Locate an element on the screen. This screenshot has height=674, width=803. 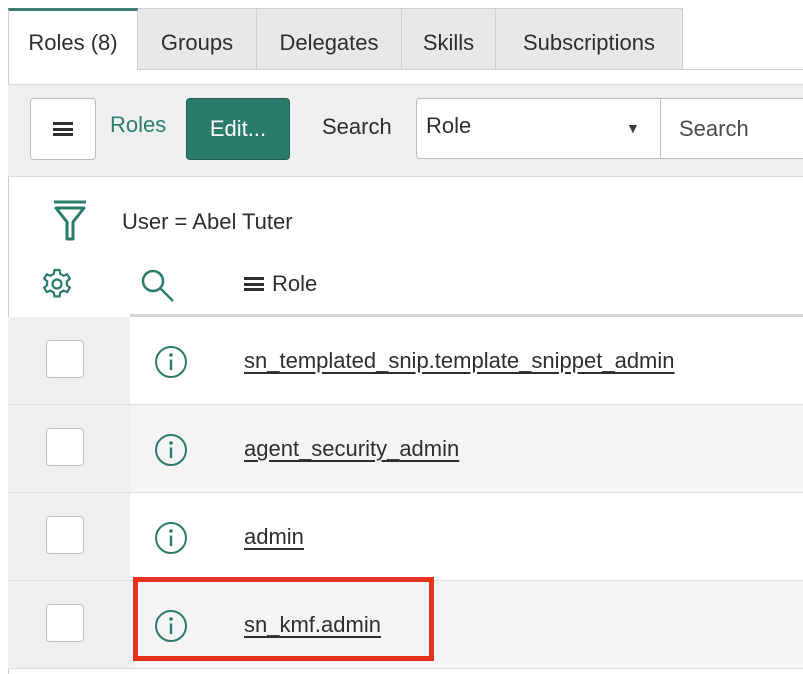
column-header-label: Role is located at coordinates (295, 283).